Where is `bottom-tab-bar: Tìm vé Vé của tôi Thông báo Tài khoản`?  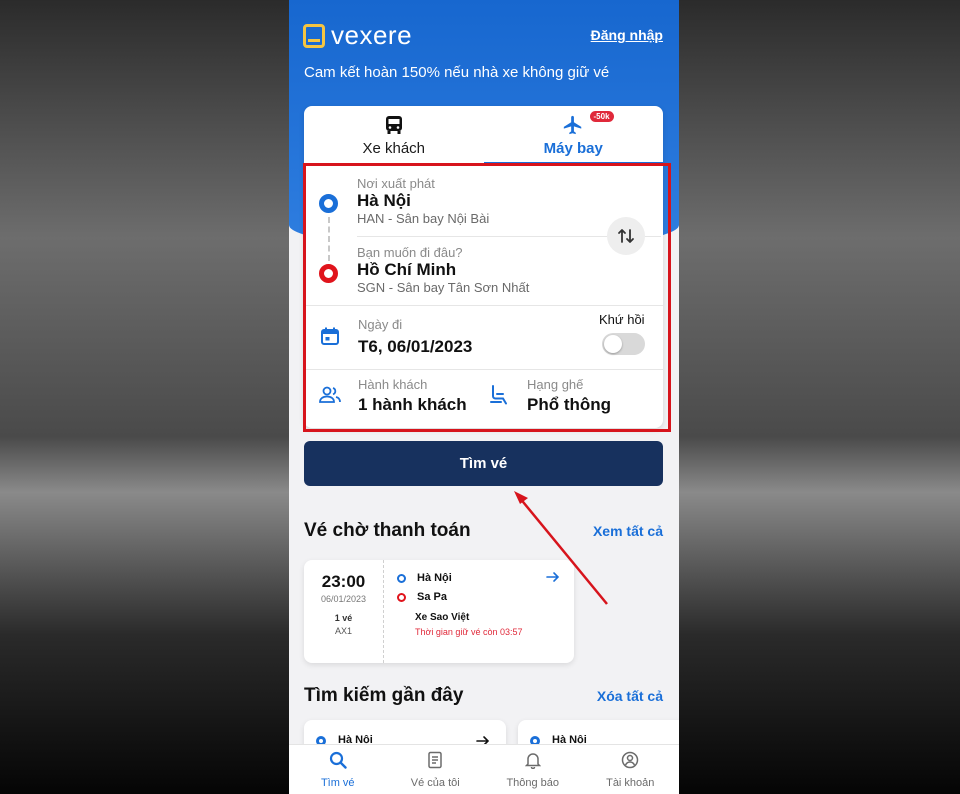
bottom-tab-bar: Tìm vé Vé của tôi Thông báo Tài khoản is located at coordinates (484, 769).